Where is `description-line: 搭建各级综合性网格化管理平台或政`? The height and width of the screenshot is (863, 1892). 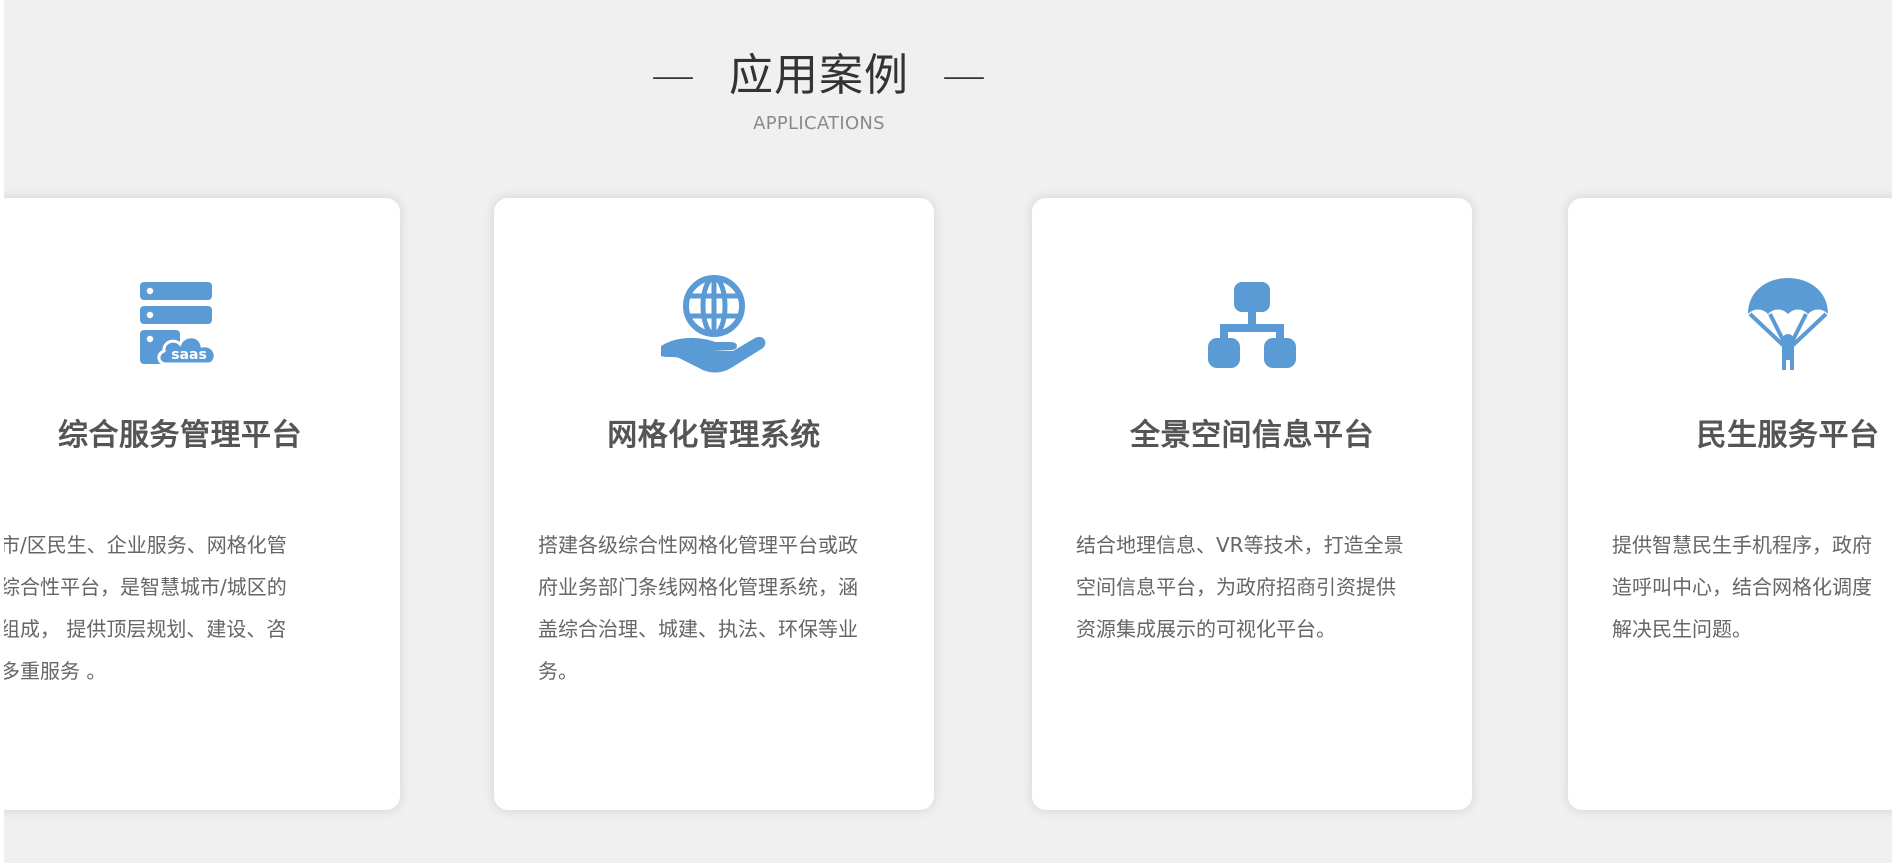
description-line: 搭建各级综合性网格化管理平台或政 is located at coordinates (698, 545).